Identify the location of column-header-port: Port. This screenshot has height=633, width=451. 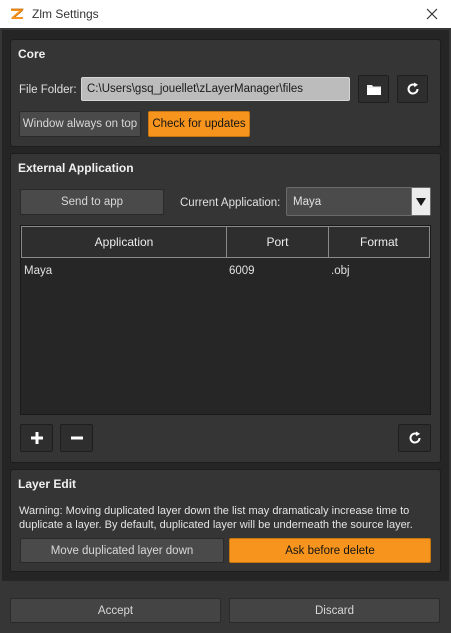
(278, 242).